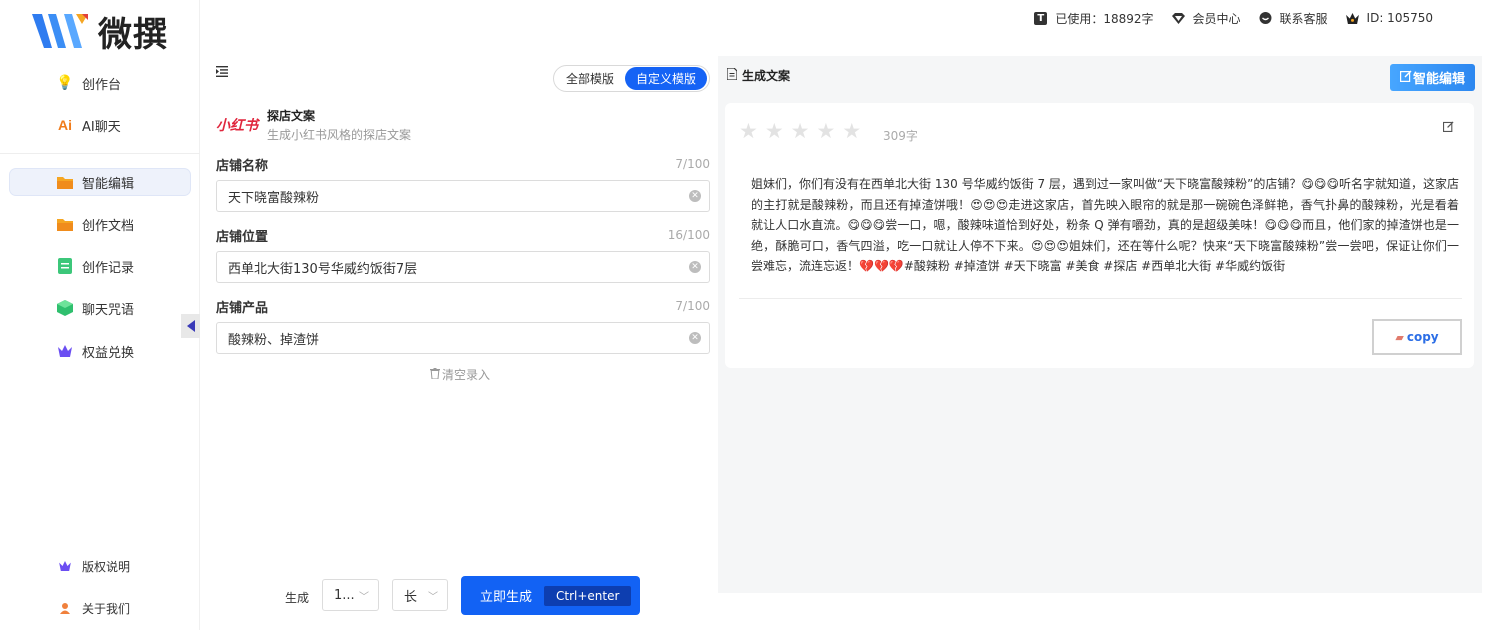 The image size is (1490, 630). I want to click on sidebar-divider, so click(100, 153).